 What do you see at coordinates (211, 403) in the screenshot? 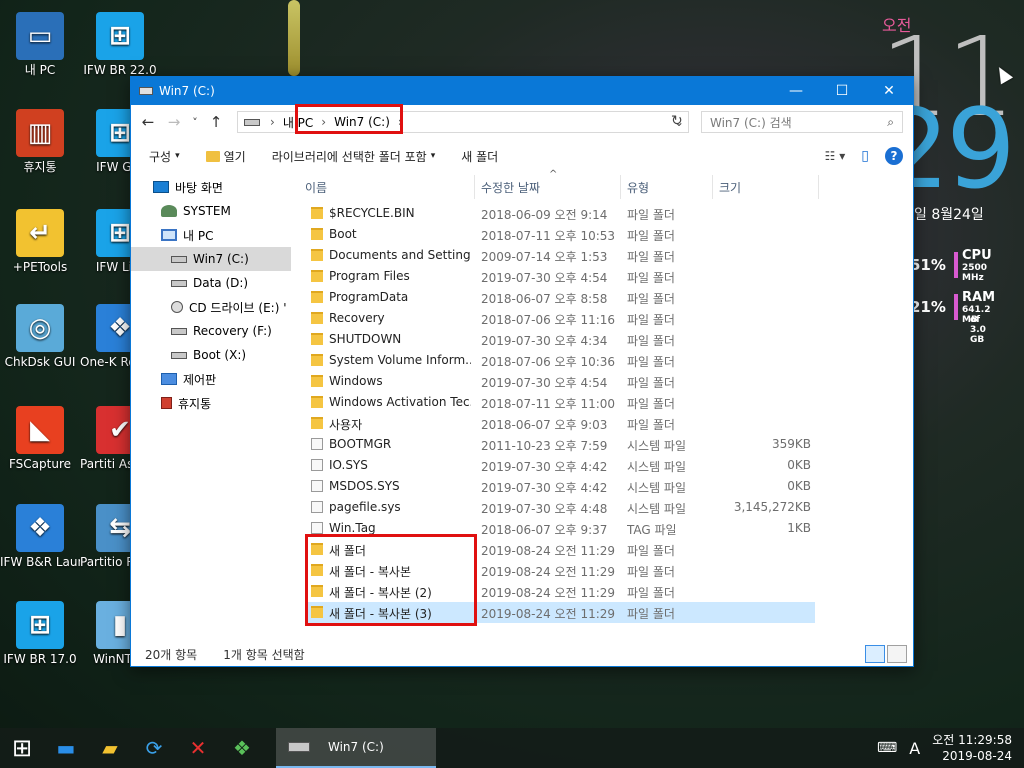
I see `nav-item: 휴지통` at bounding box center [211, 403].